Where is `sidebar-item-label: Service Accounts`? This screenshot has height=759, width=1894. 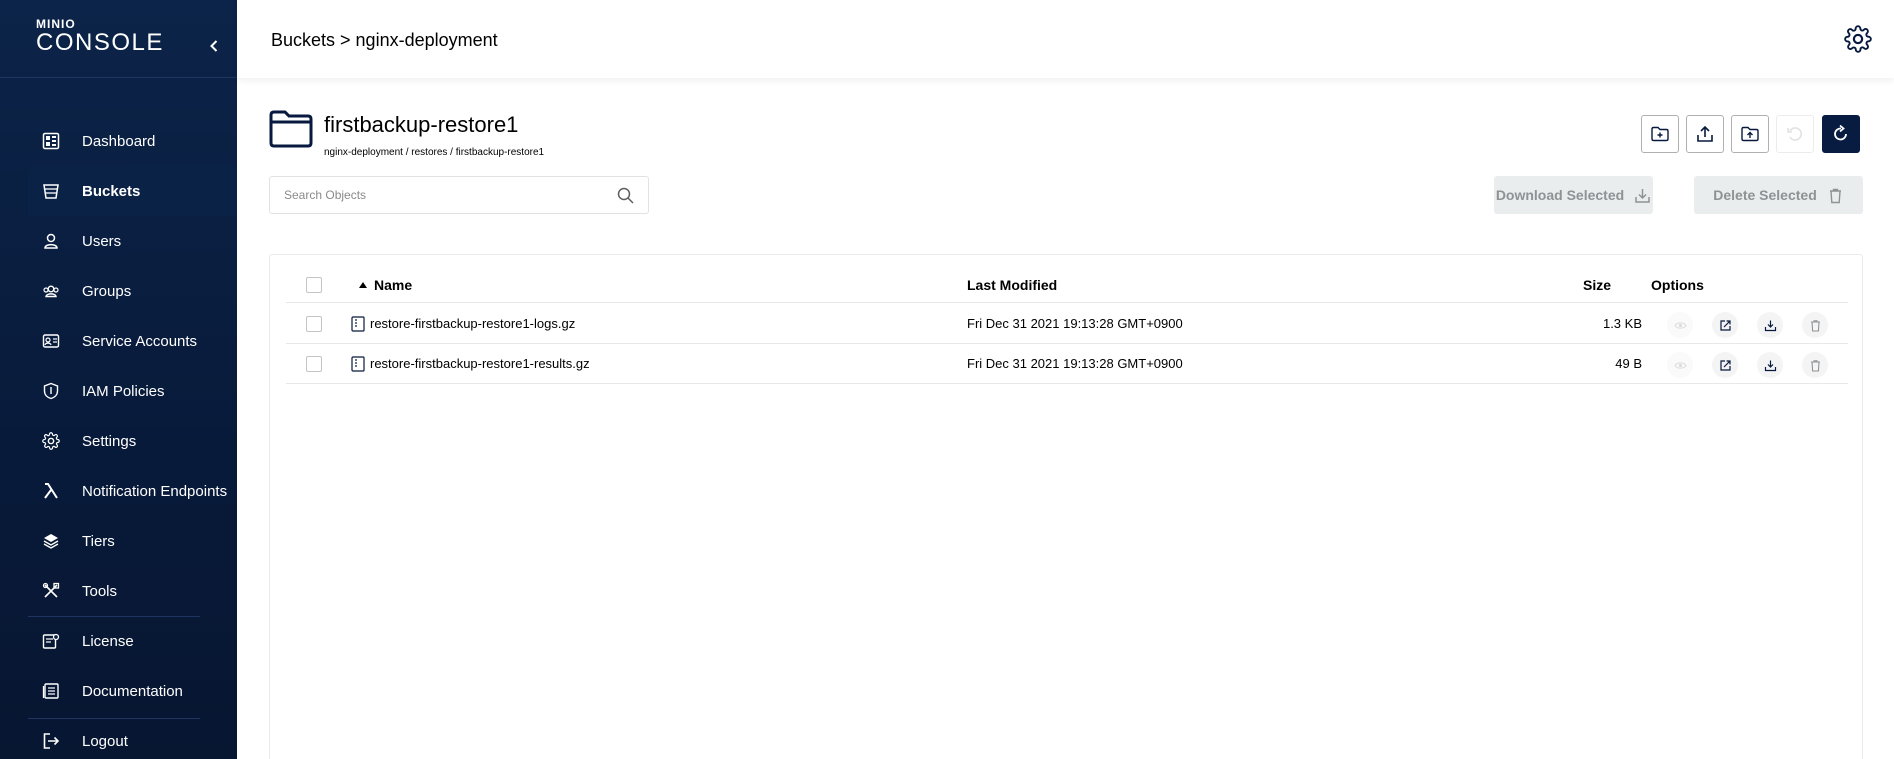
sidebar-item-label: Service Accounts is located at coordinates (140, 341).